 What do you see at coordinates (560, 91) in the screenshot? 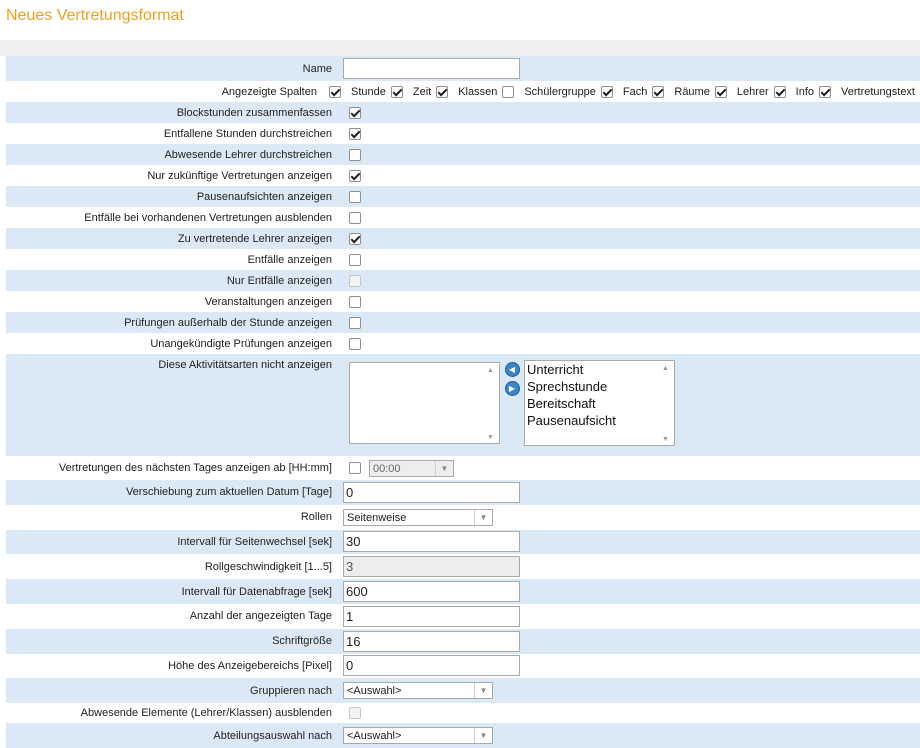
I see `column-checkbox-label: Schülergruppe` at bounding box center [560, 91].